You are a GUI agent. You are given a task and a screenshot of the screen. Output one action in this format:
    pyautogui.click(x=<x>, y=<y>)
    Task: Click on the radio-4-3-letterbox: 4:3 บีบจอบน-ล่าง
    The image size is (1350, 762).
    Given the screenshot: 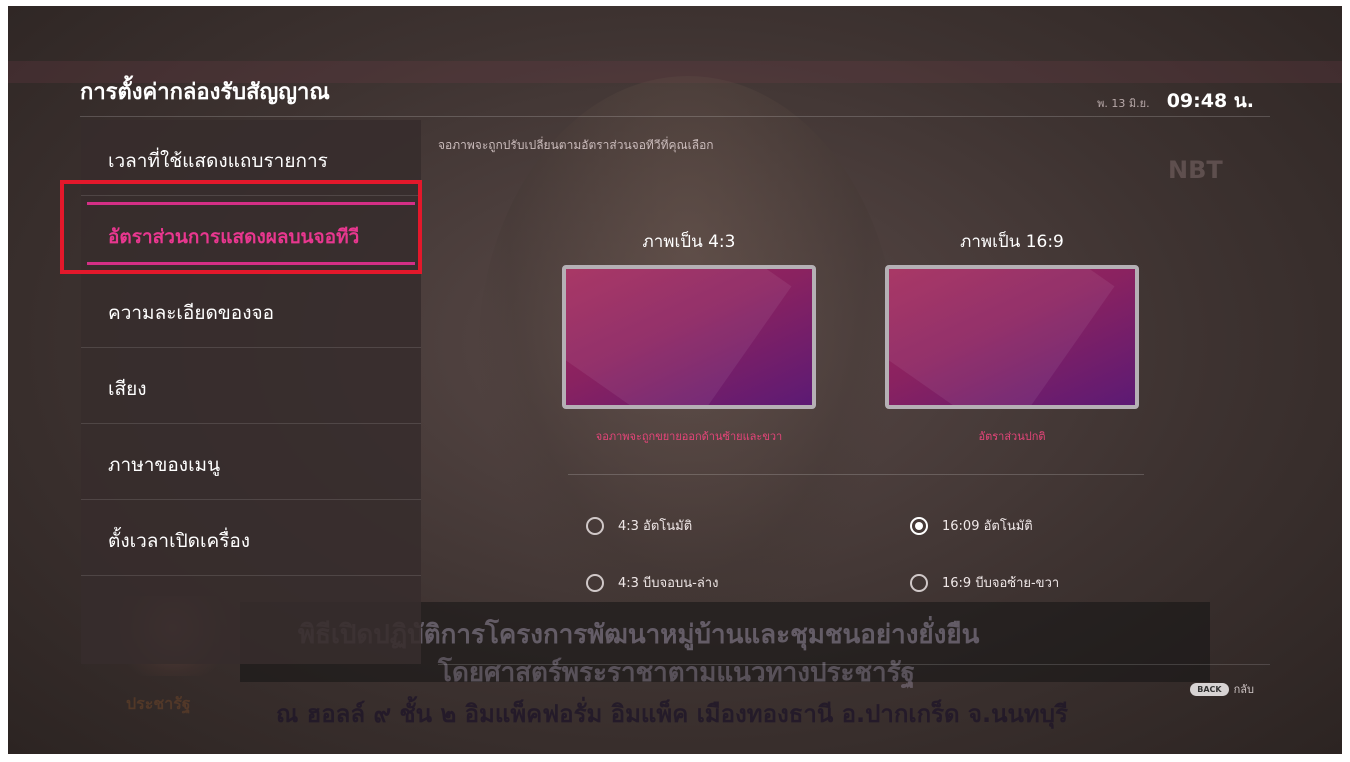 What is the action you would take?
    pyautogui.click(x=652, y=582)
    